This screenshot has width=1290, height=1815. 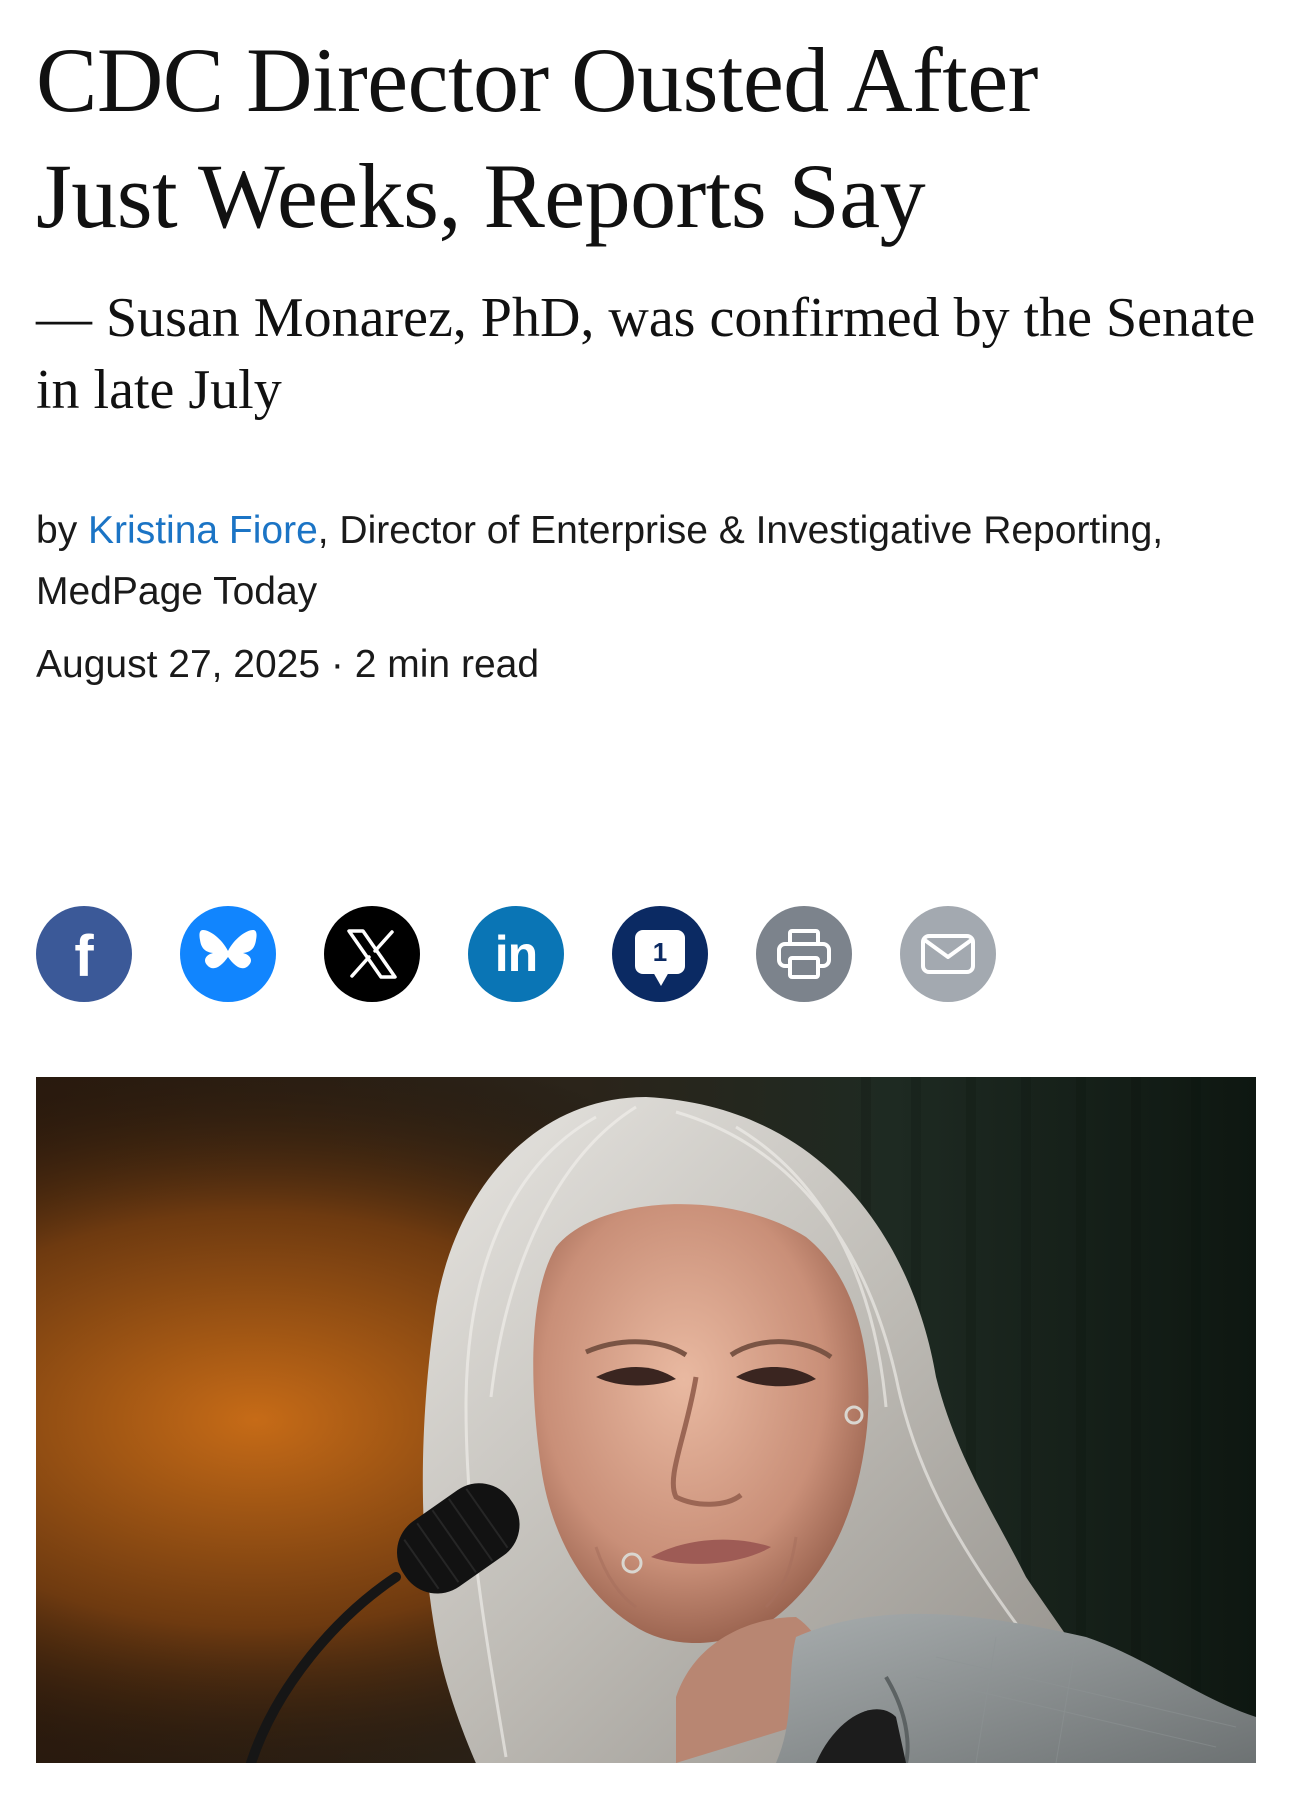 I want to click on headline-line-1: CDC Director Ousted After, so click(x=537, y=80).